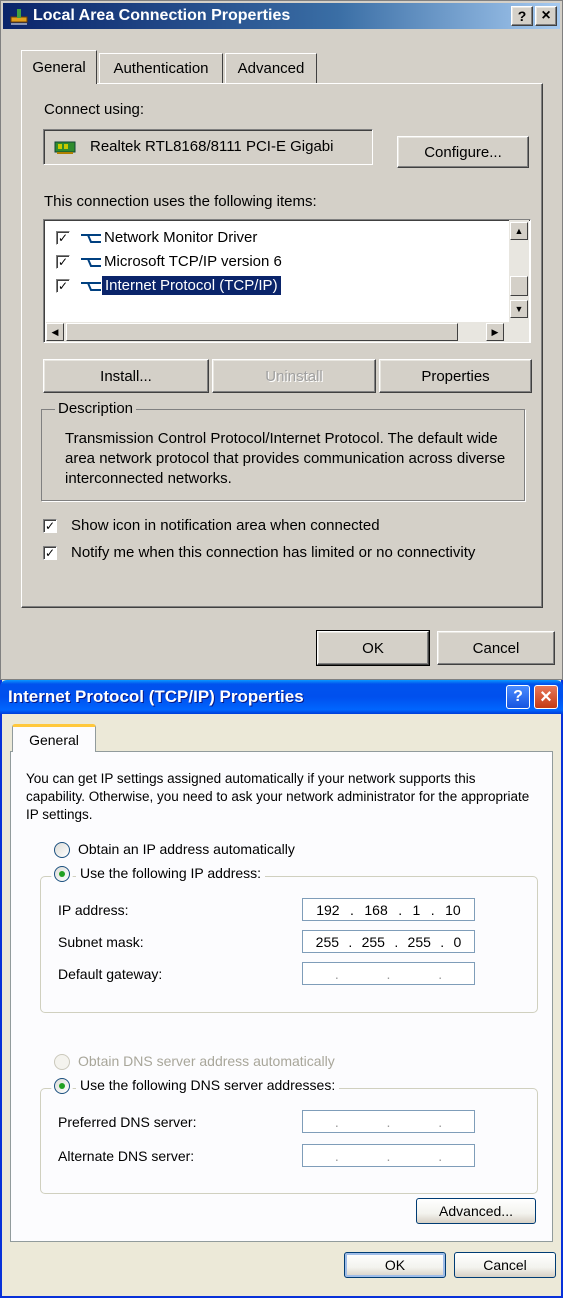 The height and width of the screenshot is (1298, 563). I want to click on title-bar: Local Area Connection Properties ? ×, so click(281, 16).